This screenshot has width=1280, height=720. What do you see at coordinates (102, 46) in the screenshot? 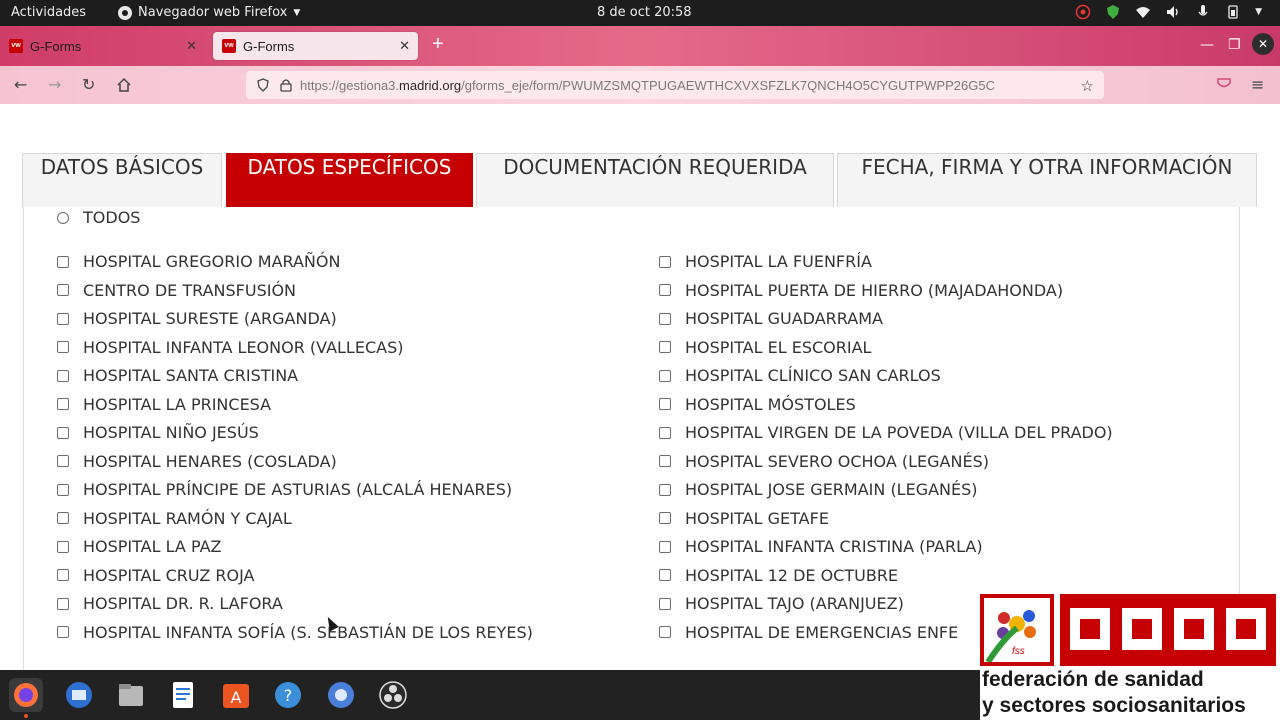
I see `browser-tab: vw G-Forms ✕` at bounding box center [102, 46].